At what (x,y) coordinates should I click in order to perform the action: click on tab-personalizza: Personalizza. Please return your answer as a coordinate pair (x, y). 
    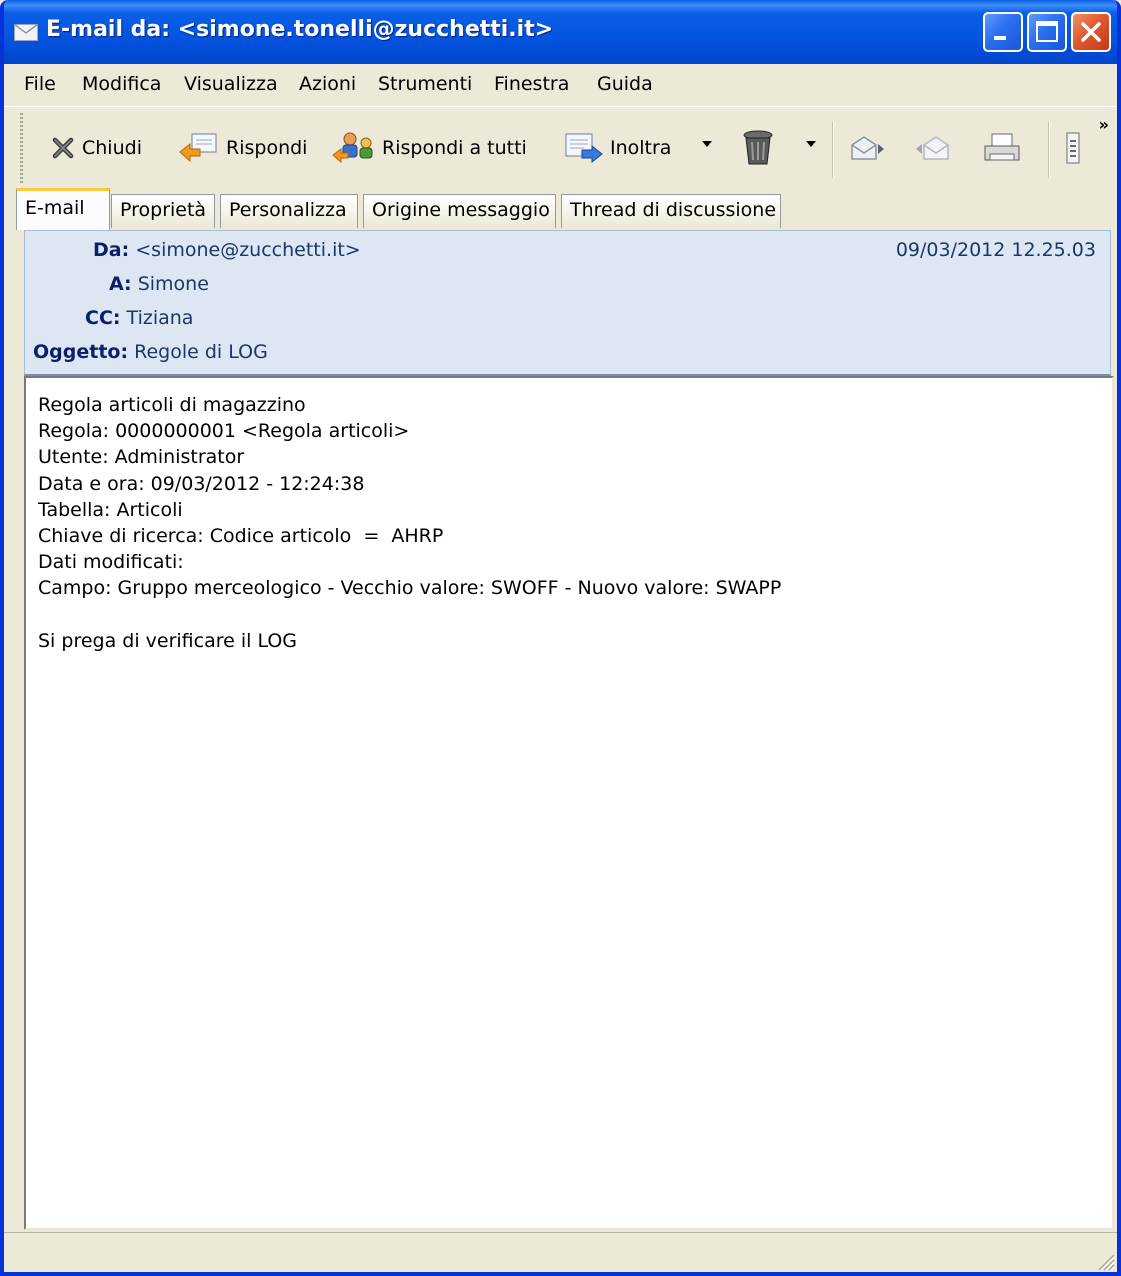
    Looking at the image, I should click on (289, 211).